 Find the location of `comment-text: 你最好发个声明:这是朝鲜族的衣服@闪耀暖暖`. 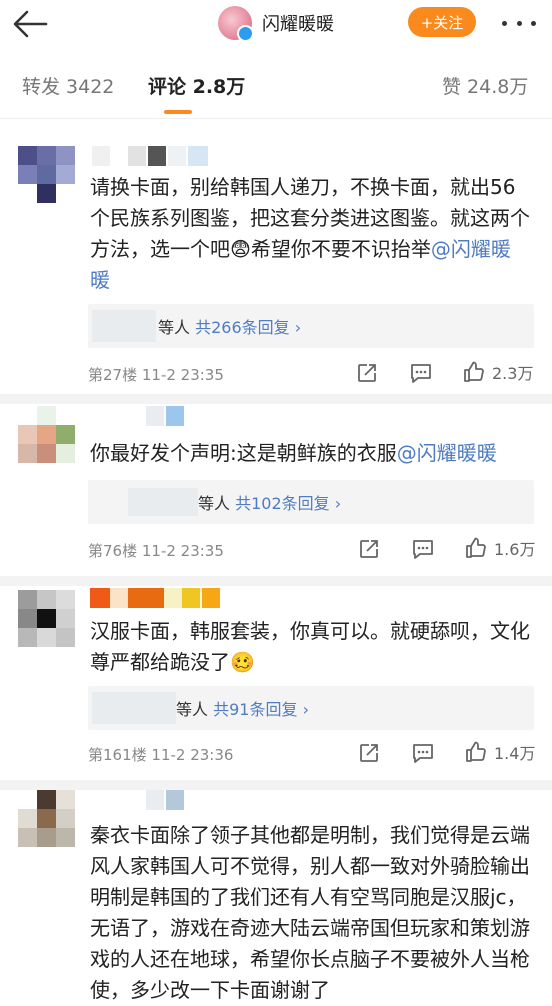

comment-text: 你最好发个声明:这是朝鲜族的衣服@闪耀暖暖 is located at coordinates (293, 453).